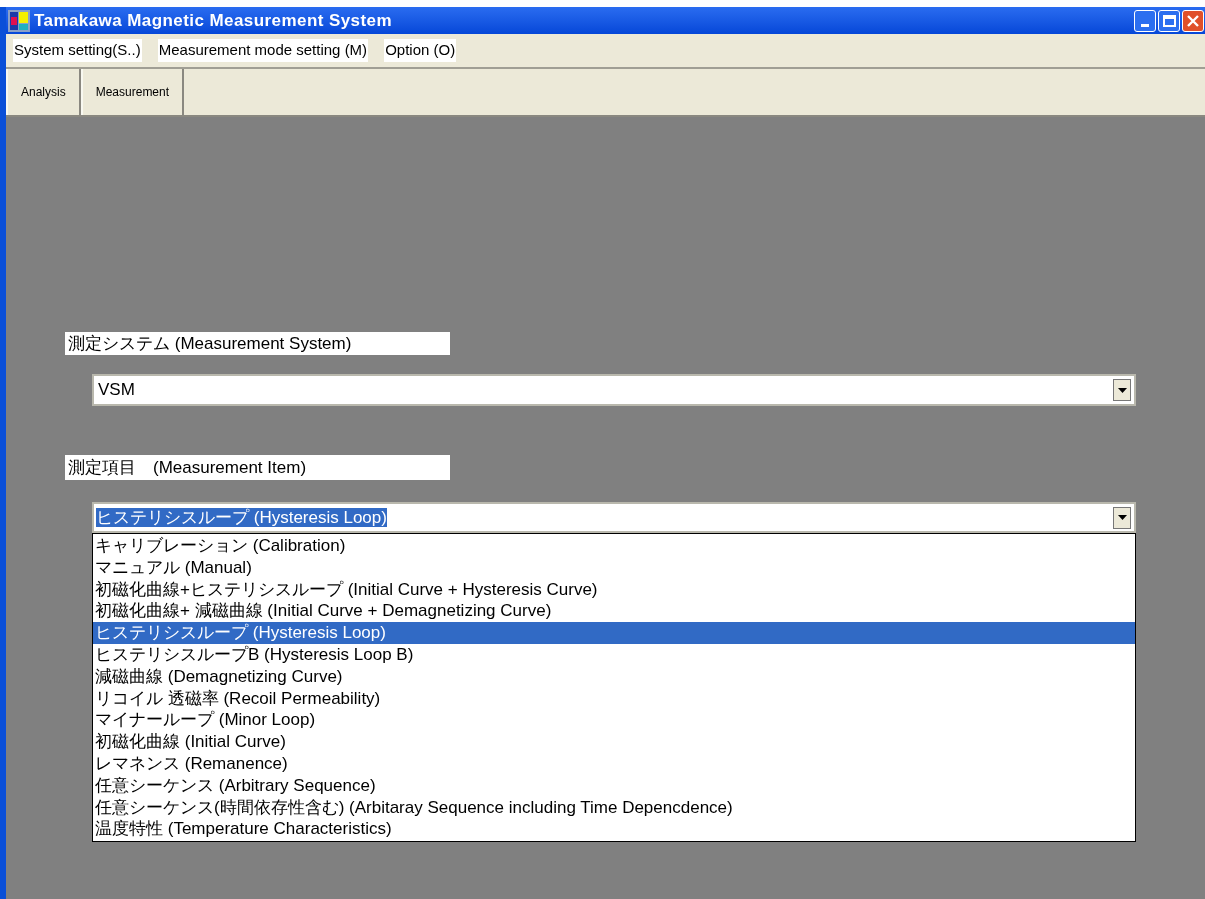  Describe the element at coordinates (614, 633) in the screenshot. I see `dropdown-option: ヒステリシスループ (Hysteresis Loop)` at that location.